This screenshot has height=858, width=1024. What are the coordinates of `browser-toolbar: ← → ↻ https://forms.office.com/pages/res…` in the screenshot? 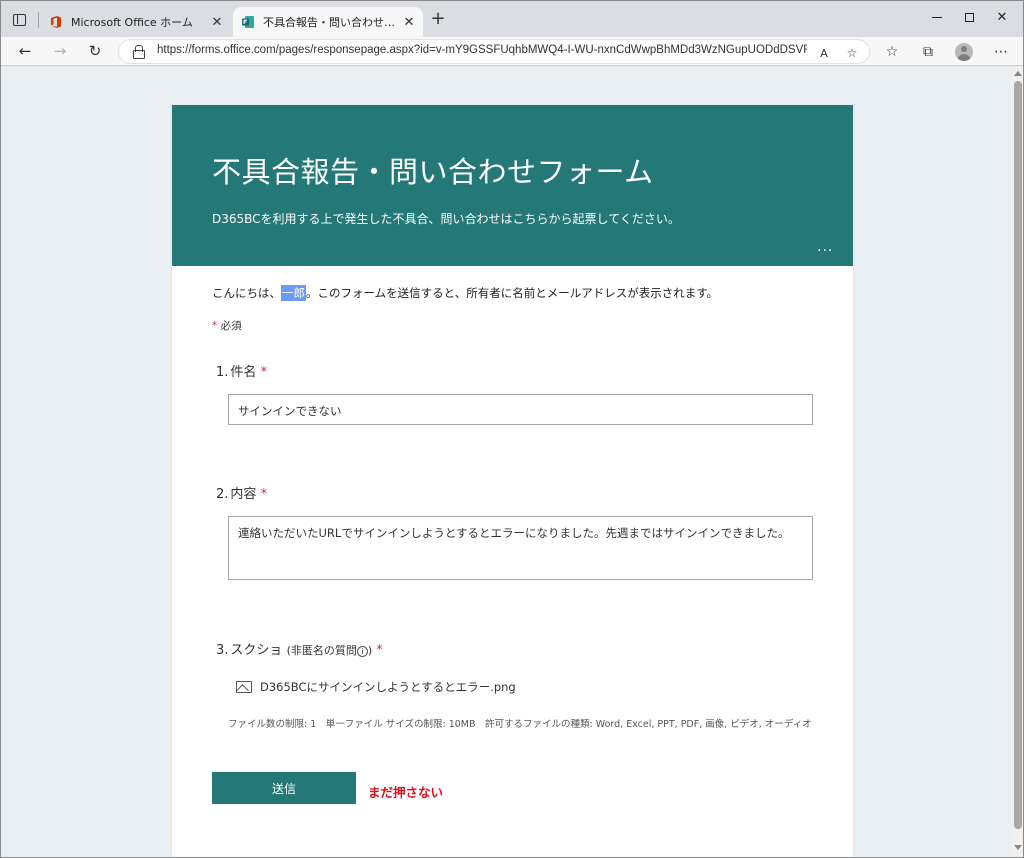 It's located at (512, 51).